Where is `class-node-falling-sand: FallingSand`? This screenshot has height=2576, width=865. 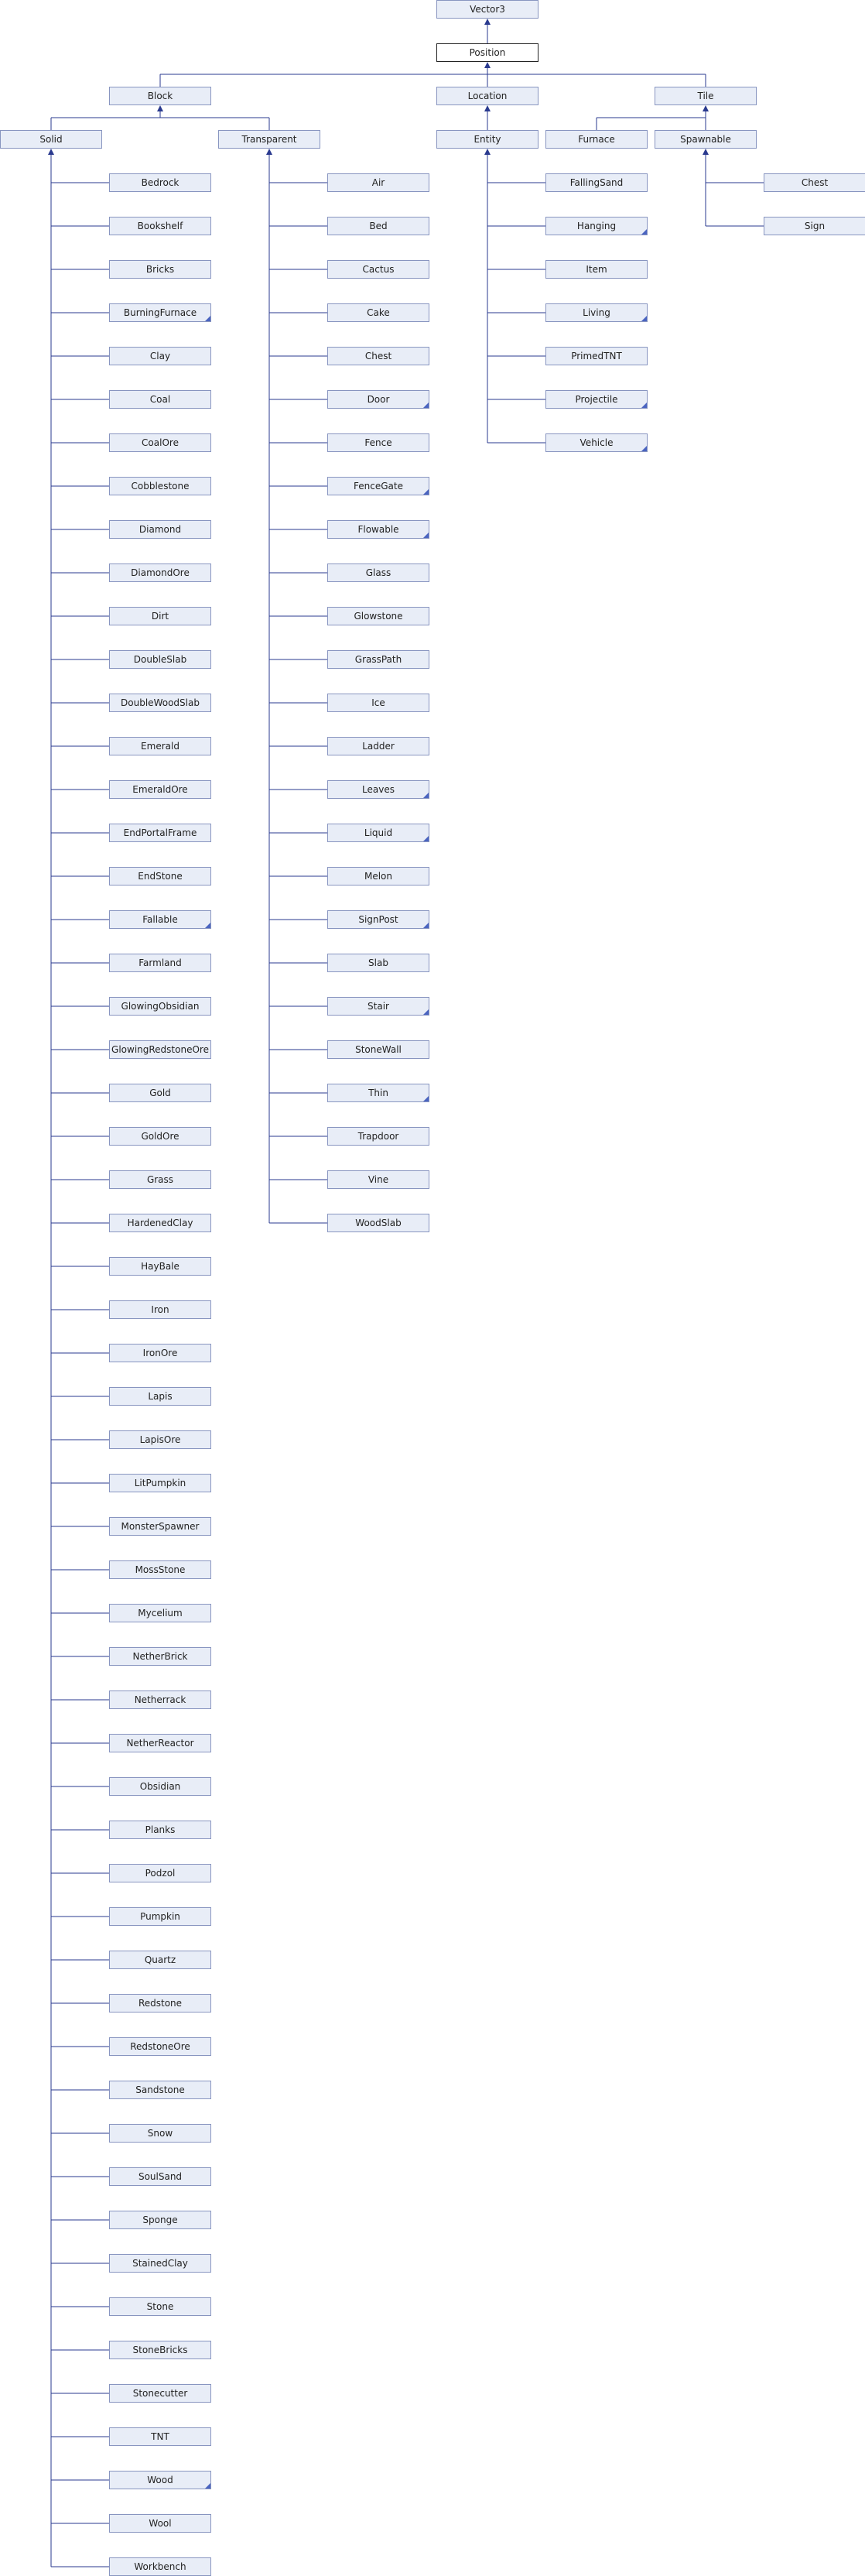 class-node-falling-sand: FallingSand is located at coordinates (596, 182).